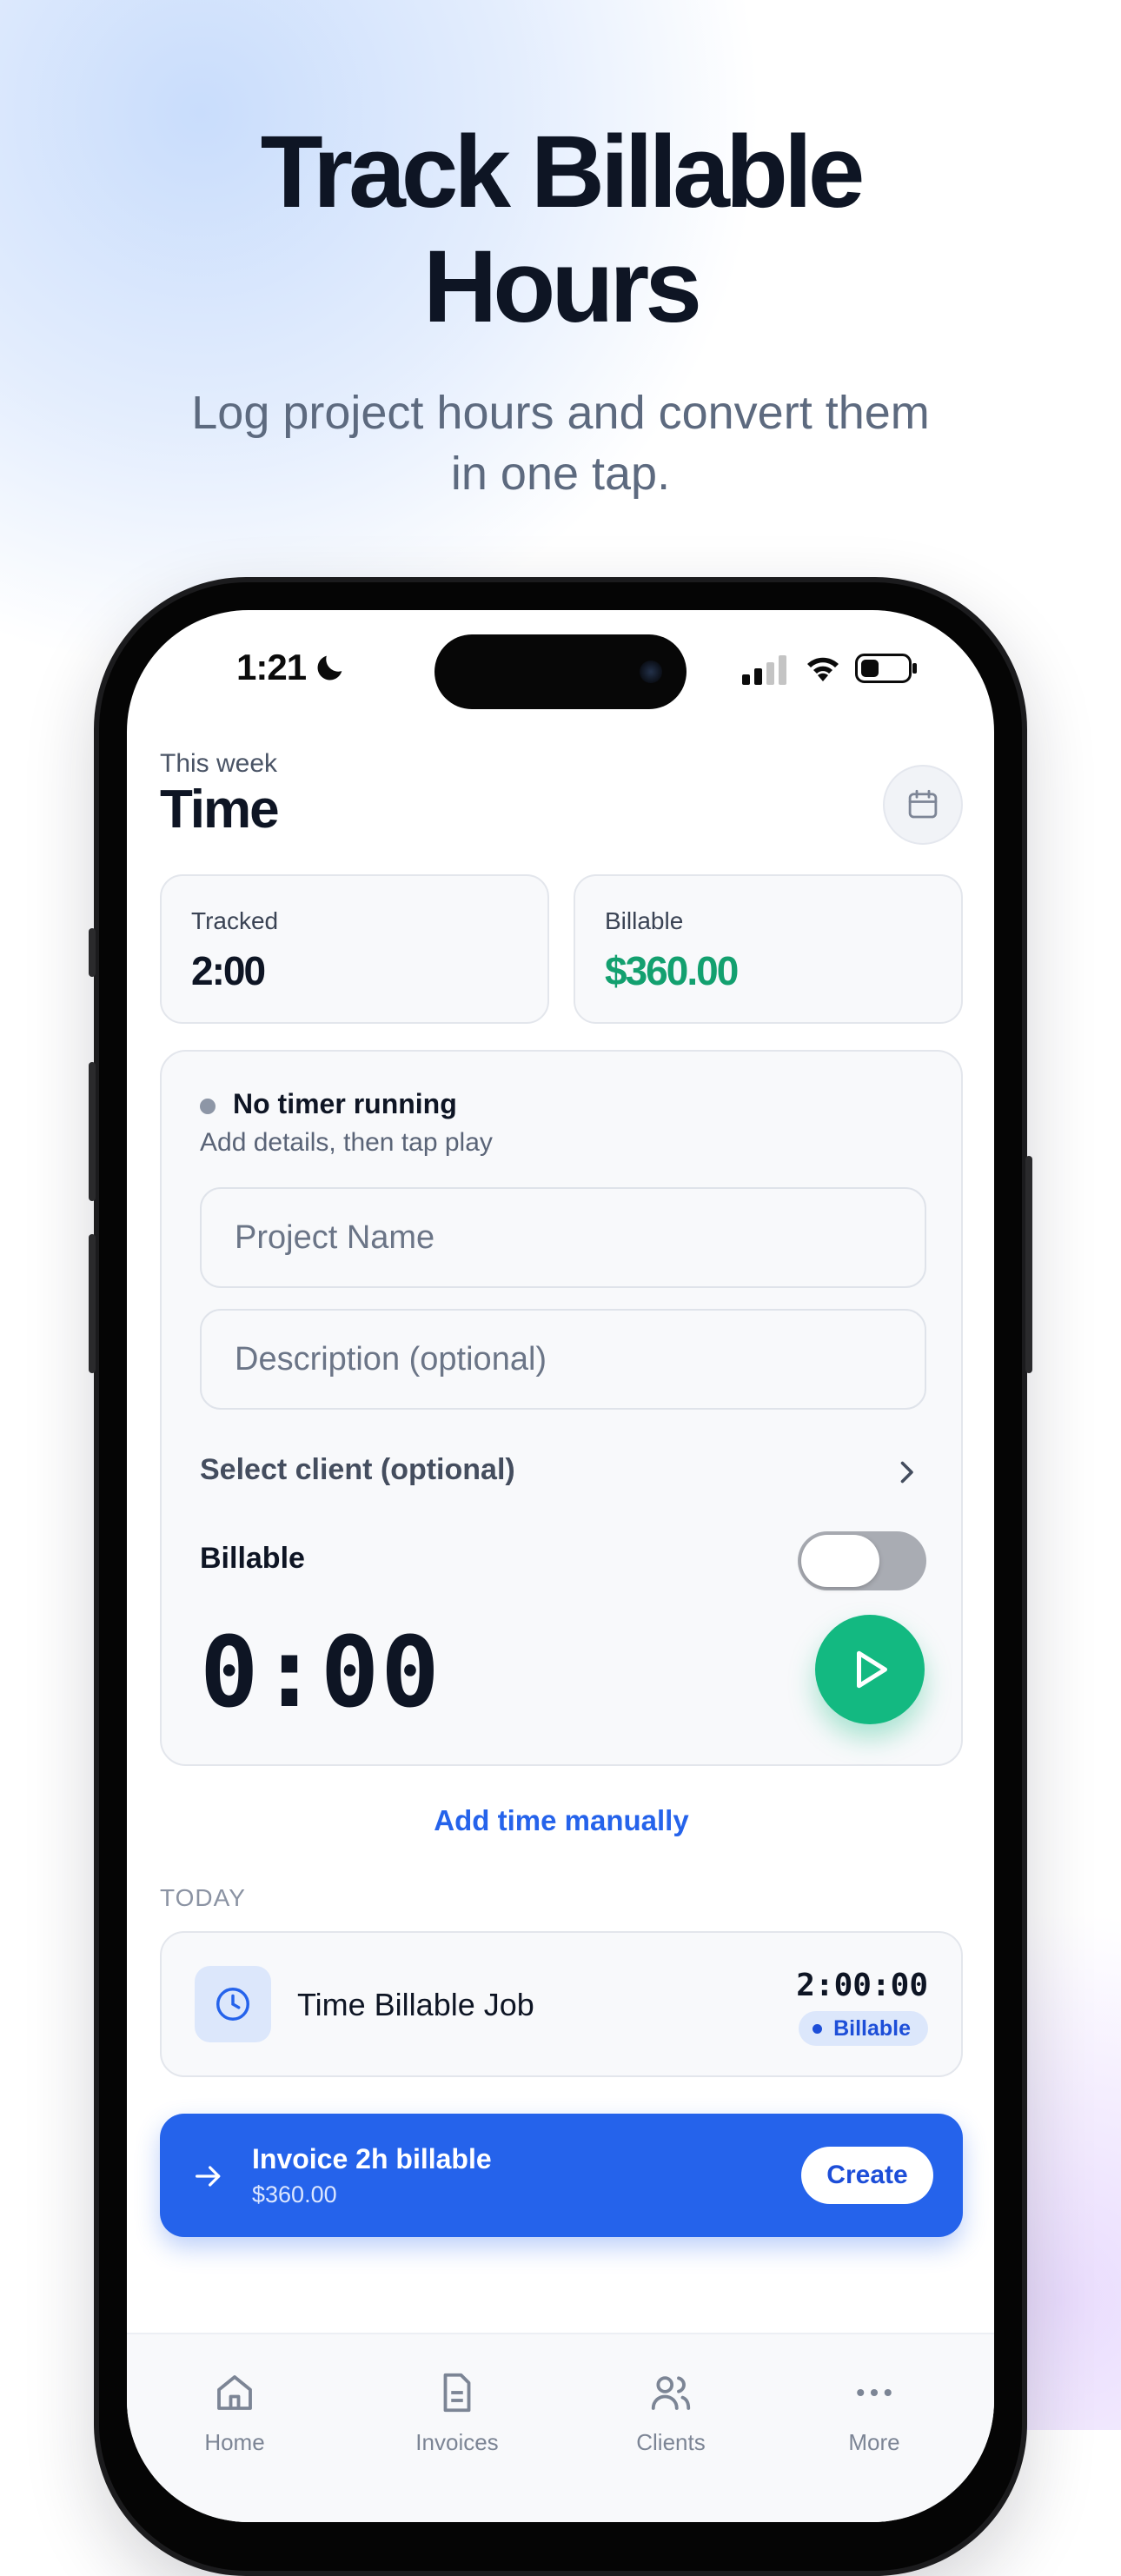  I want to click on camera-lens-icon, so click(651, 672).